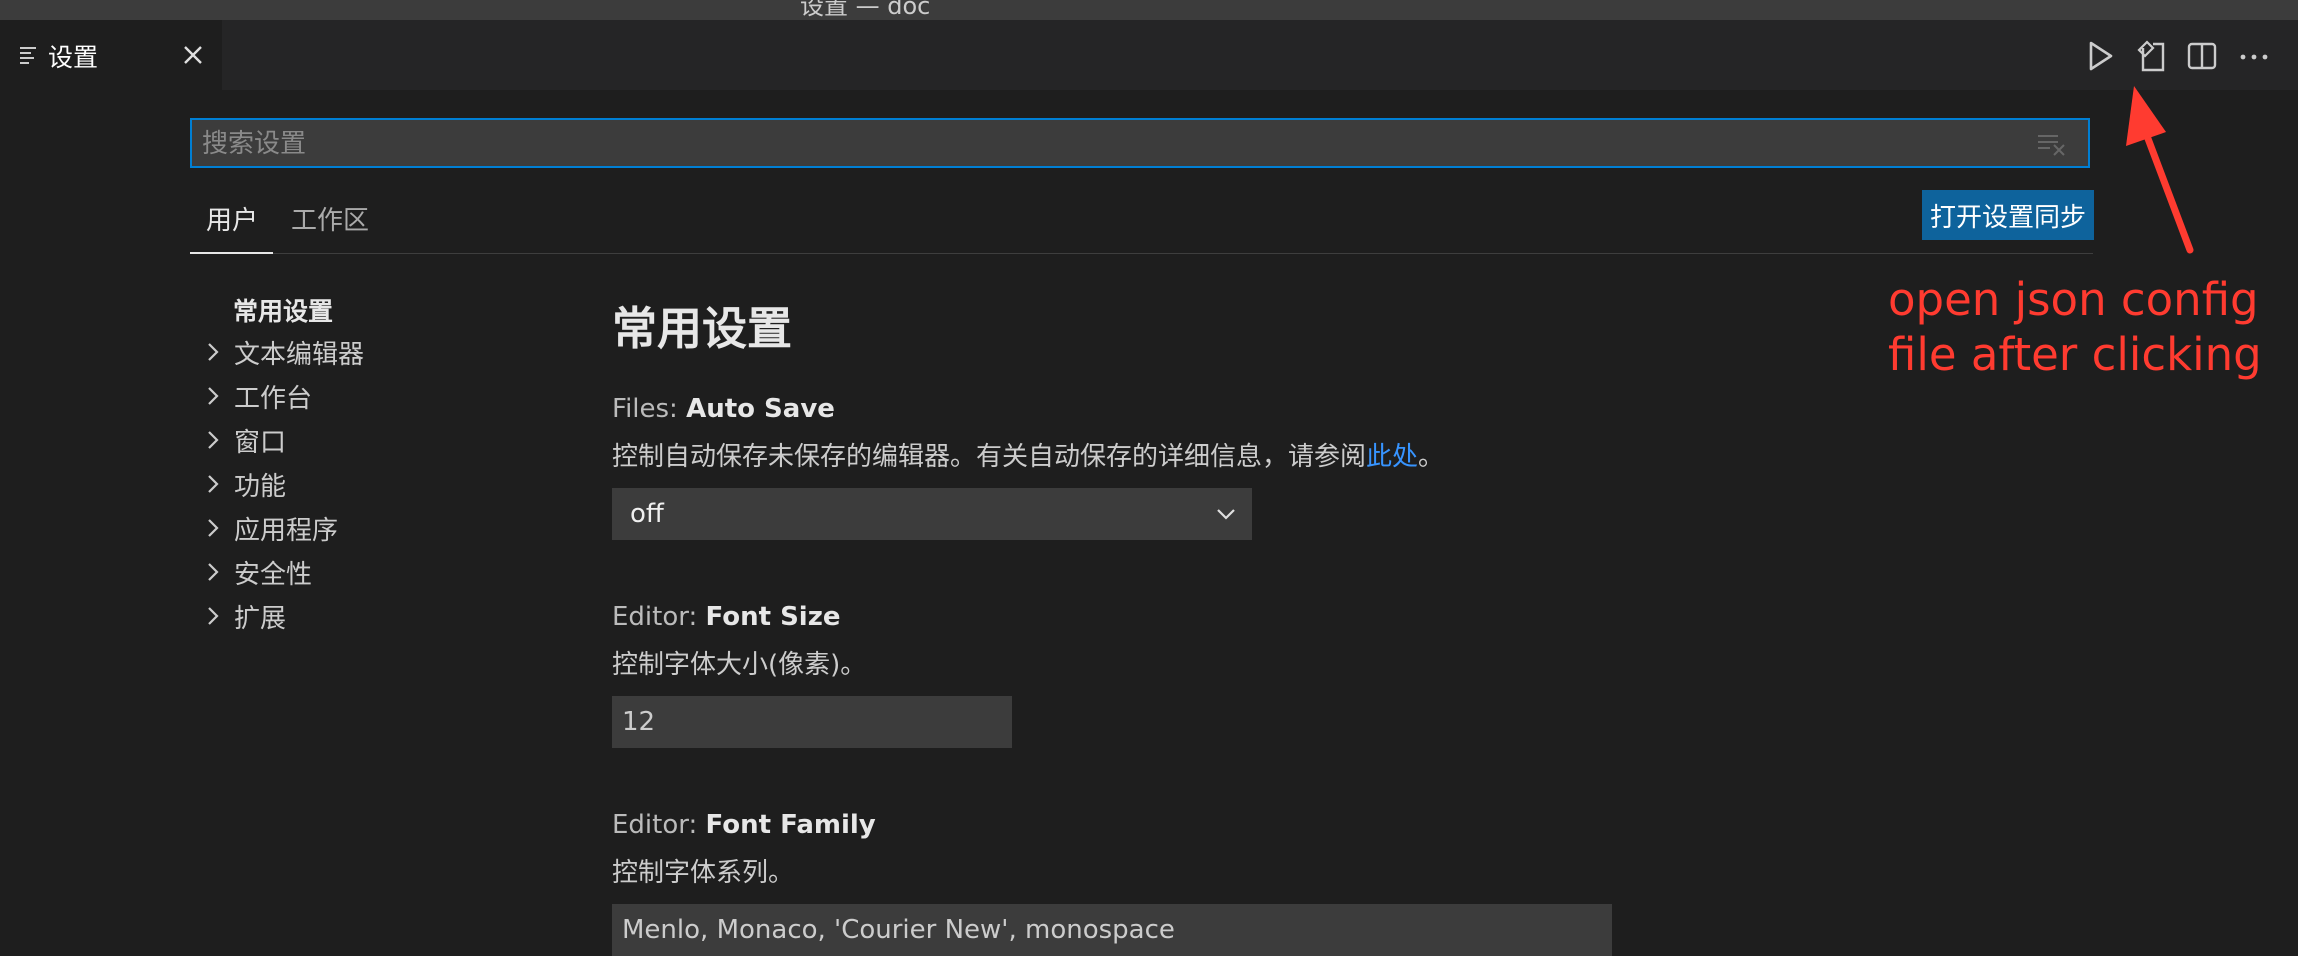  I want to click on setting-name: Font Family, so click(790, 825).